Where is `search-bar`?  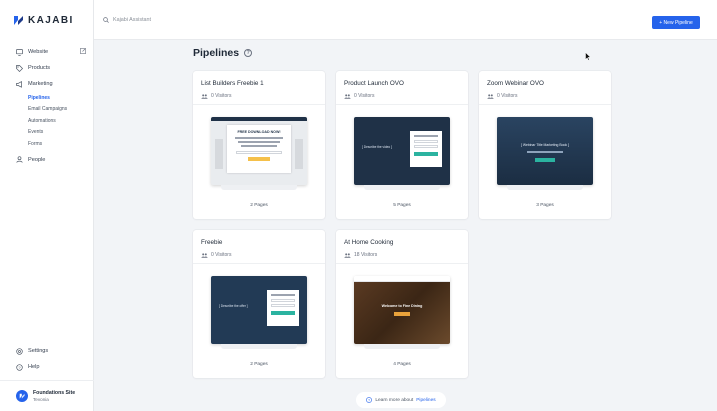 search-bar is located at coordinates (168, 20).